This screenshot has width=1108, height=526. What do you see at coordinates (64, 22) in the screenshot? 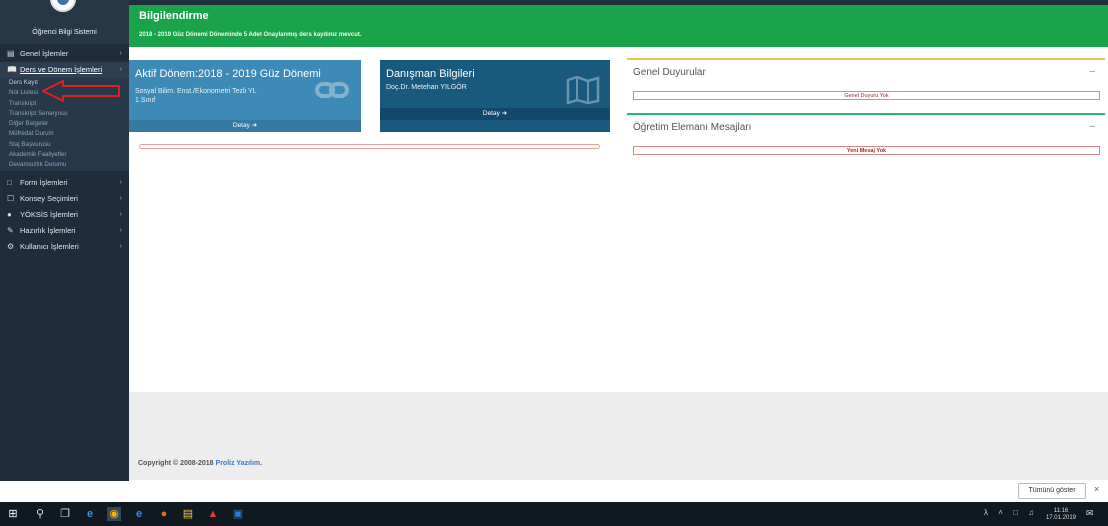
I see `sidebar-header: Öğrenci Bilgi Sistemi` at bounding box center [64, 22].